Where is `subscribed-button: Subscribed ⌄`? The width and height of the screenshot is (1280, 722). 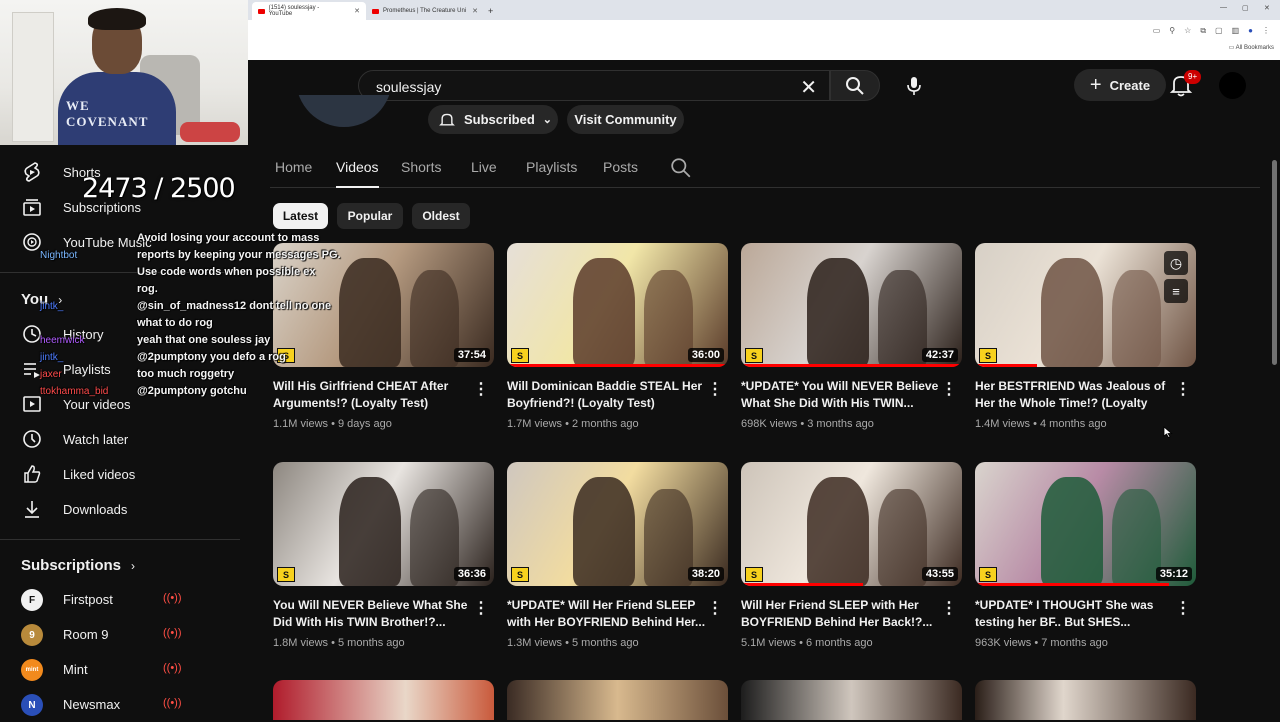
subscribed-button: Subscribed ⌄ is located at coordinates (493, 119).